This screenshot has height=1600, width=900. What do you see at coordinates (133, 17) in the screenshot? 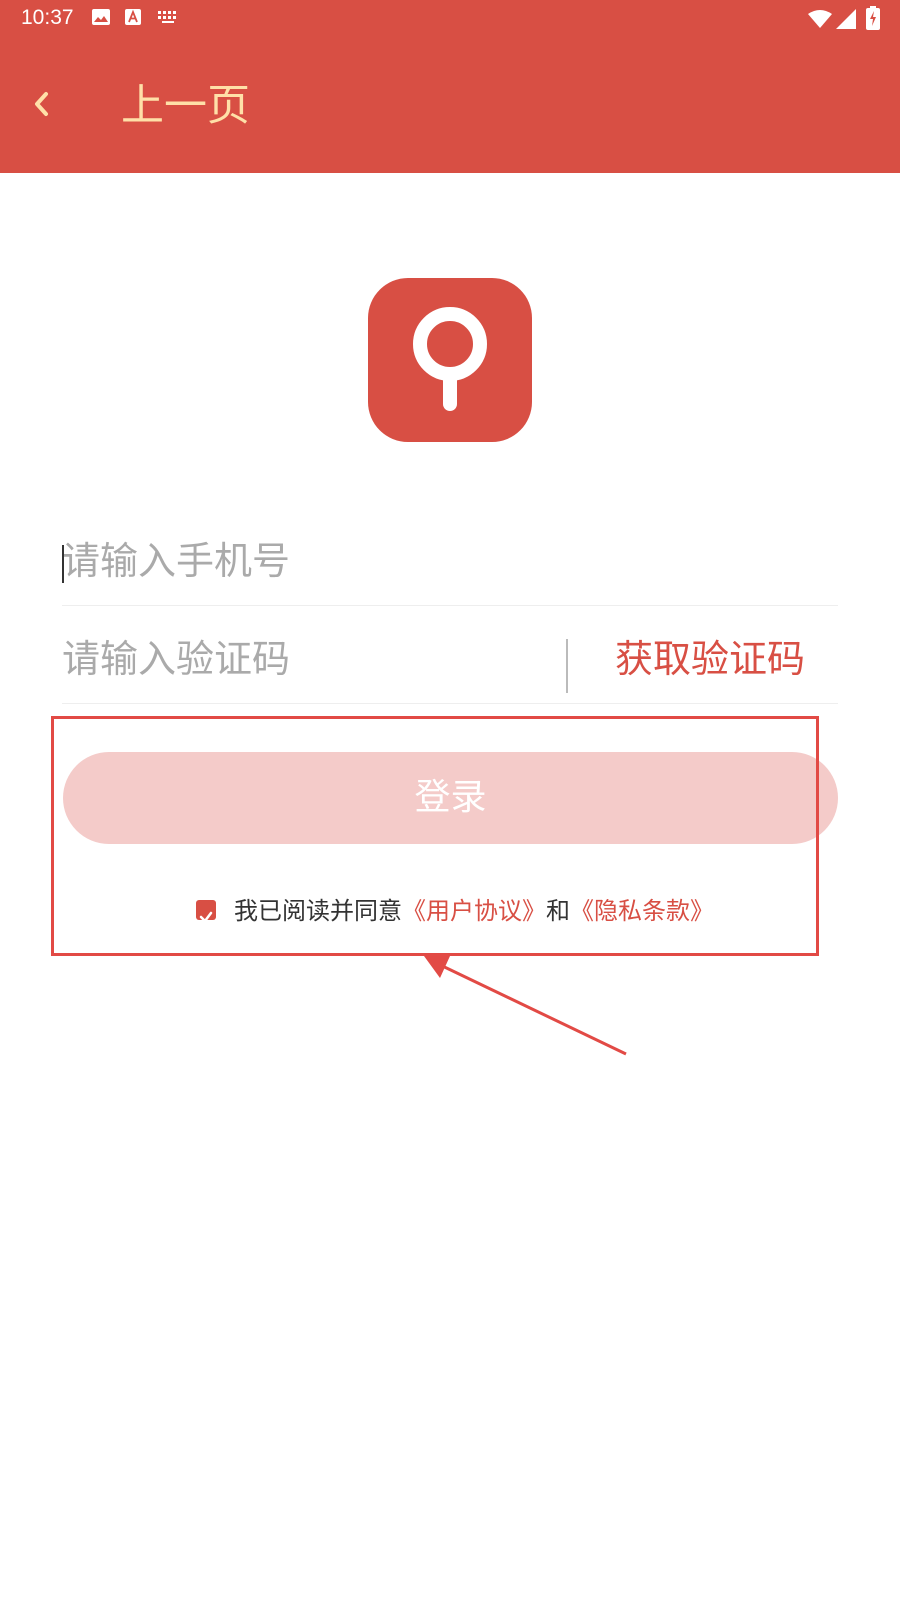
I see `text-icon` at bounding box center [133, 17].